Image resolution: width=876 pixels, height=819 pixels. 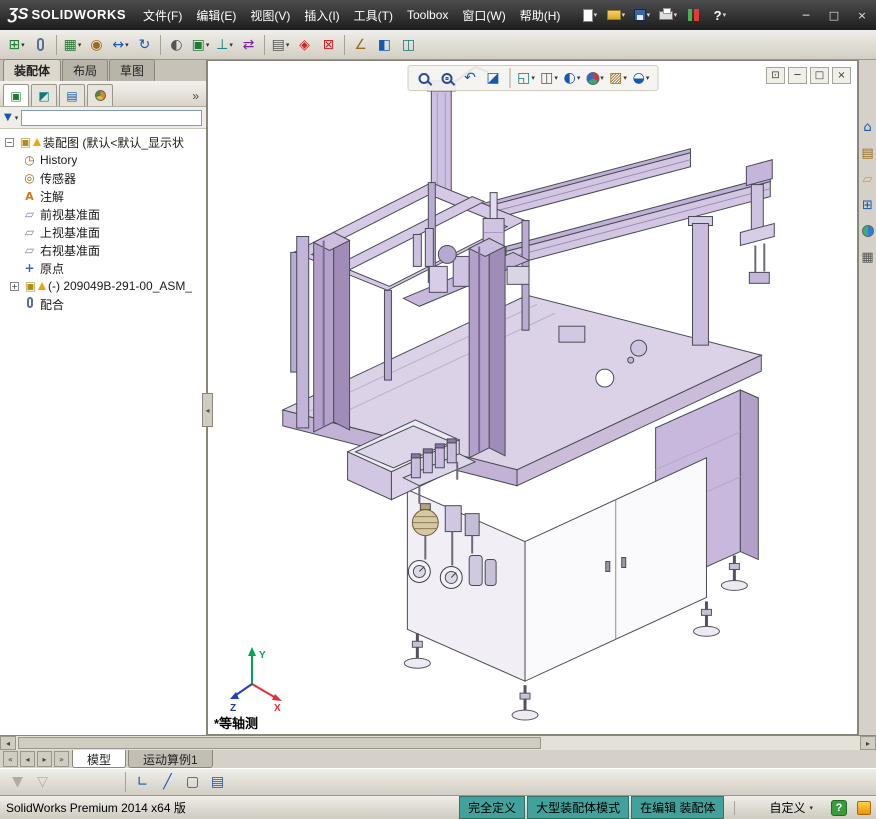 I want to click on tree-item-sensors: ◎ 传感器, so click(x=103, y=178).